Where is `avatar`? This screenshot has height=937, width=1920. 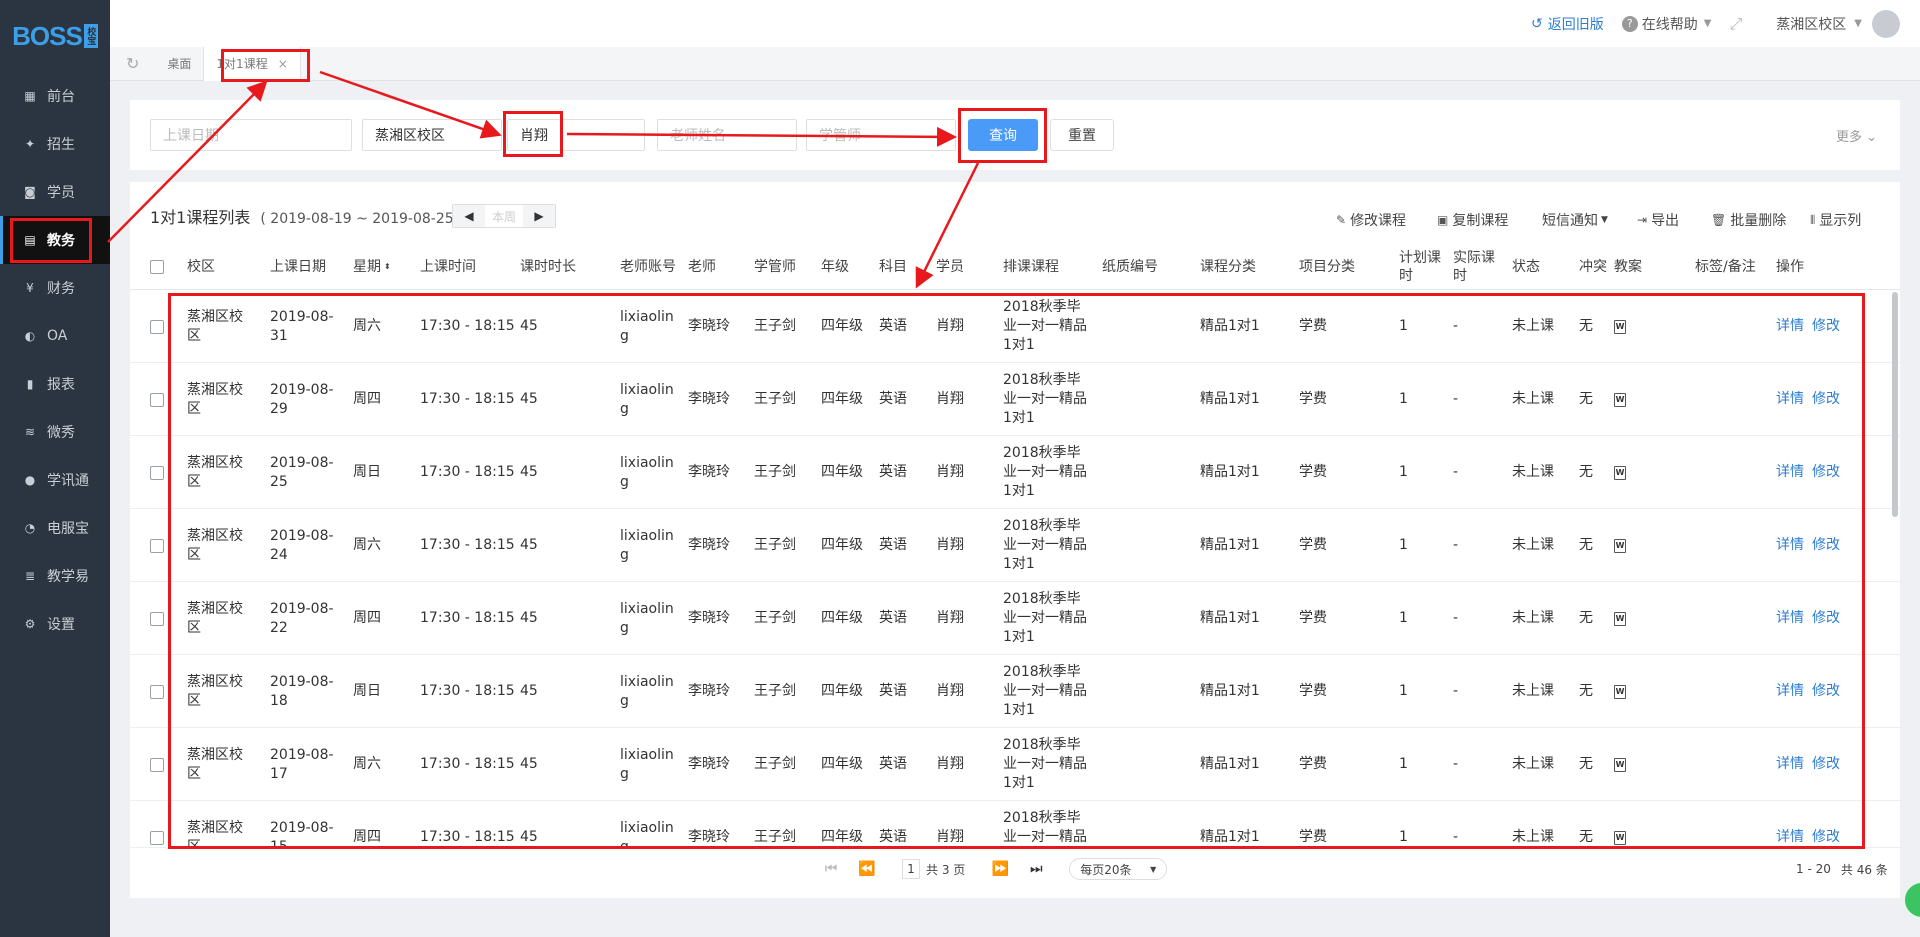 avatar is located at coordinates (1886, 23).